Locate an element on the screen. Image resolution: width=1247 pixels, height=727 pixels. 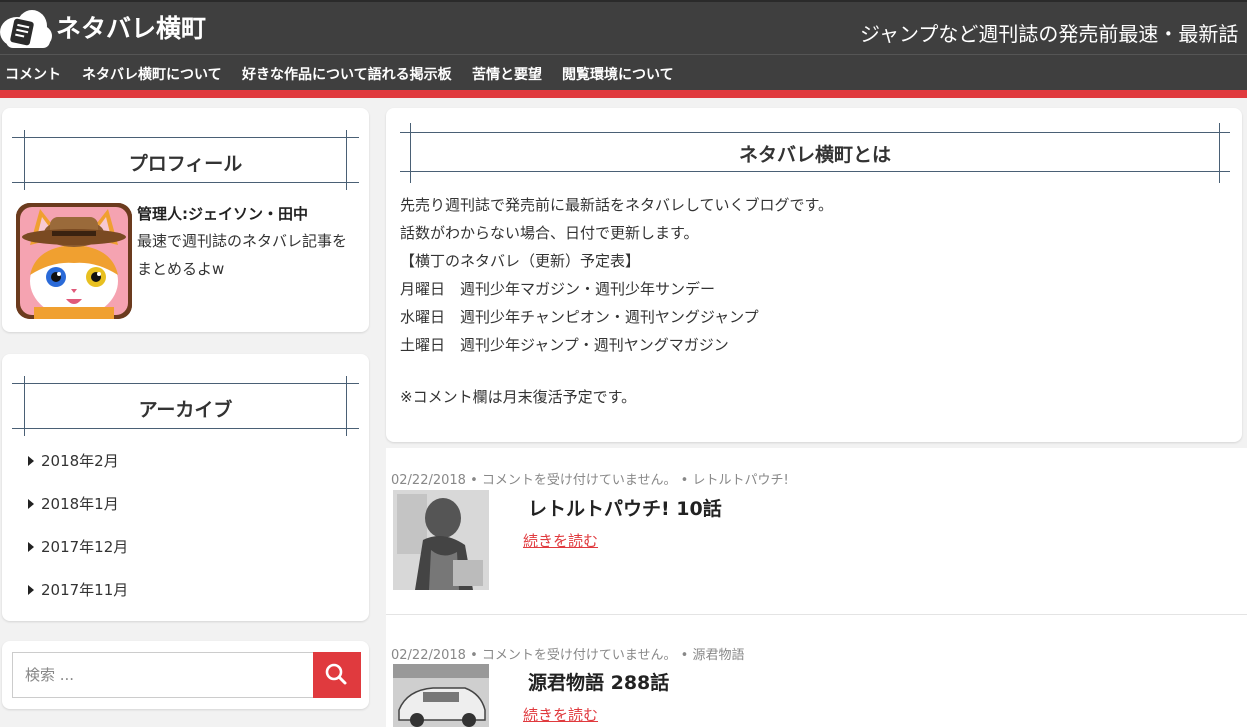
search-input is located at coordinates (163, 675).